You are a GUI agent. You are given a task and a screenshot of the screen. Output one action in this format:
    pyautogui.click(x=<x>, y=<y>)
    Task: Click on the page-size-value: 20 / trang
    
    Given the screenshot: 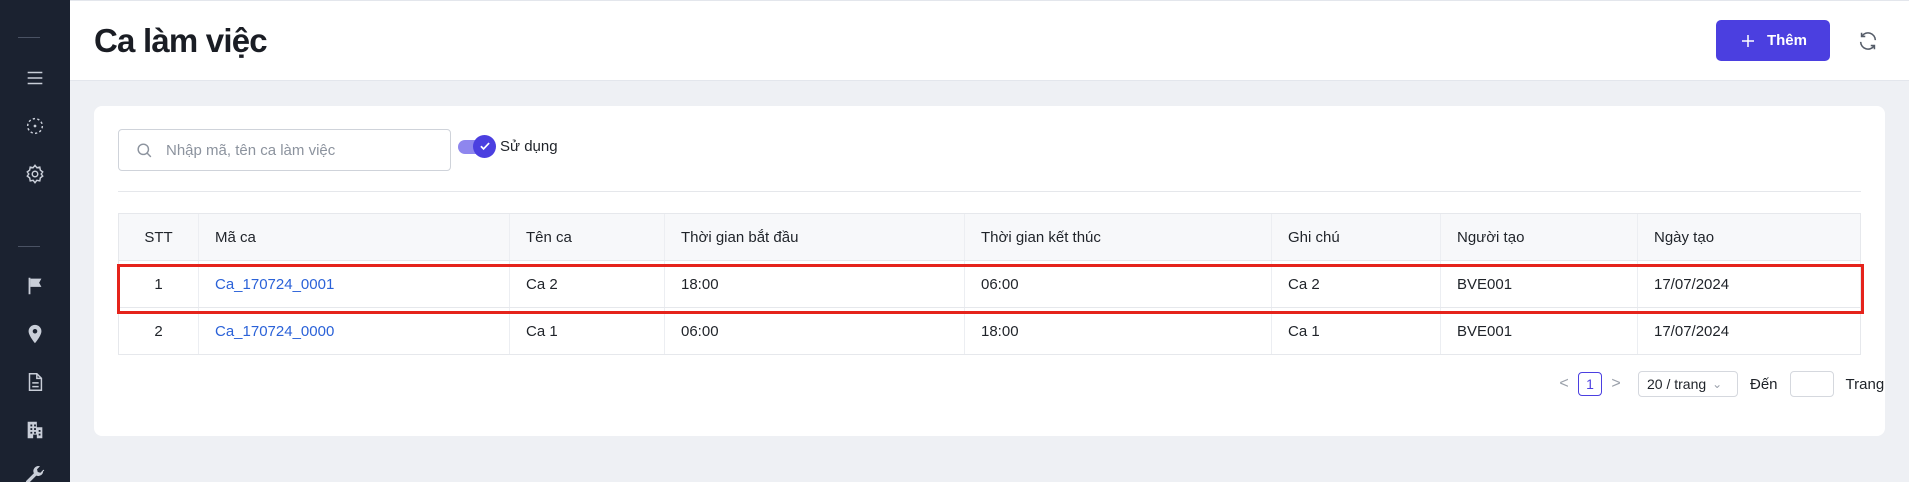 What is the action you would take?
    pyautogui.click(x=1677, y=384)
    